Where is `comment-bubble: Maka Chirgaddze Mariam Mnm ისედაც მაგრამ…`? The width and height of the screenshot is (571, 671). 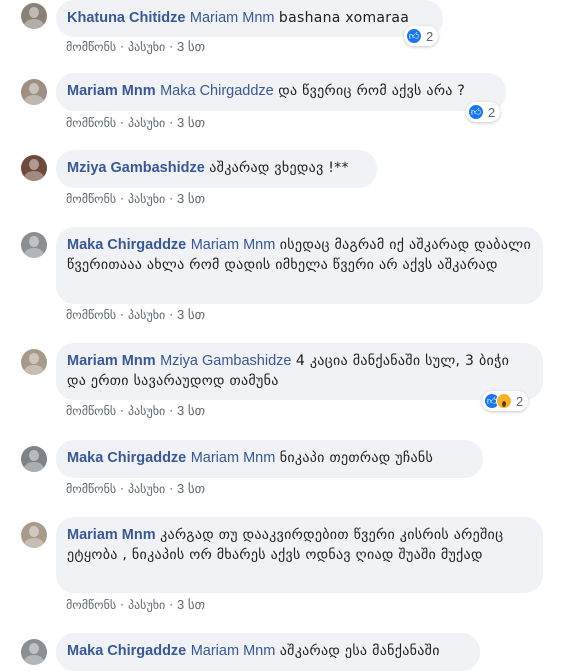
comment-bubble: Maka Chirgaddze Mariam Mnm ისედაც მაგრამ… is located at coordinates (299, 265).